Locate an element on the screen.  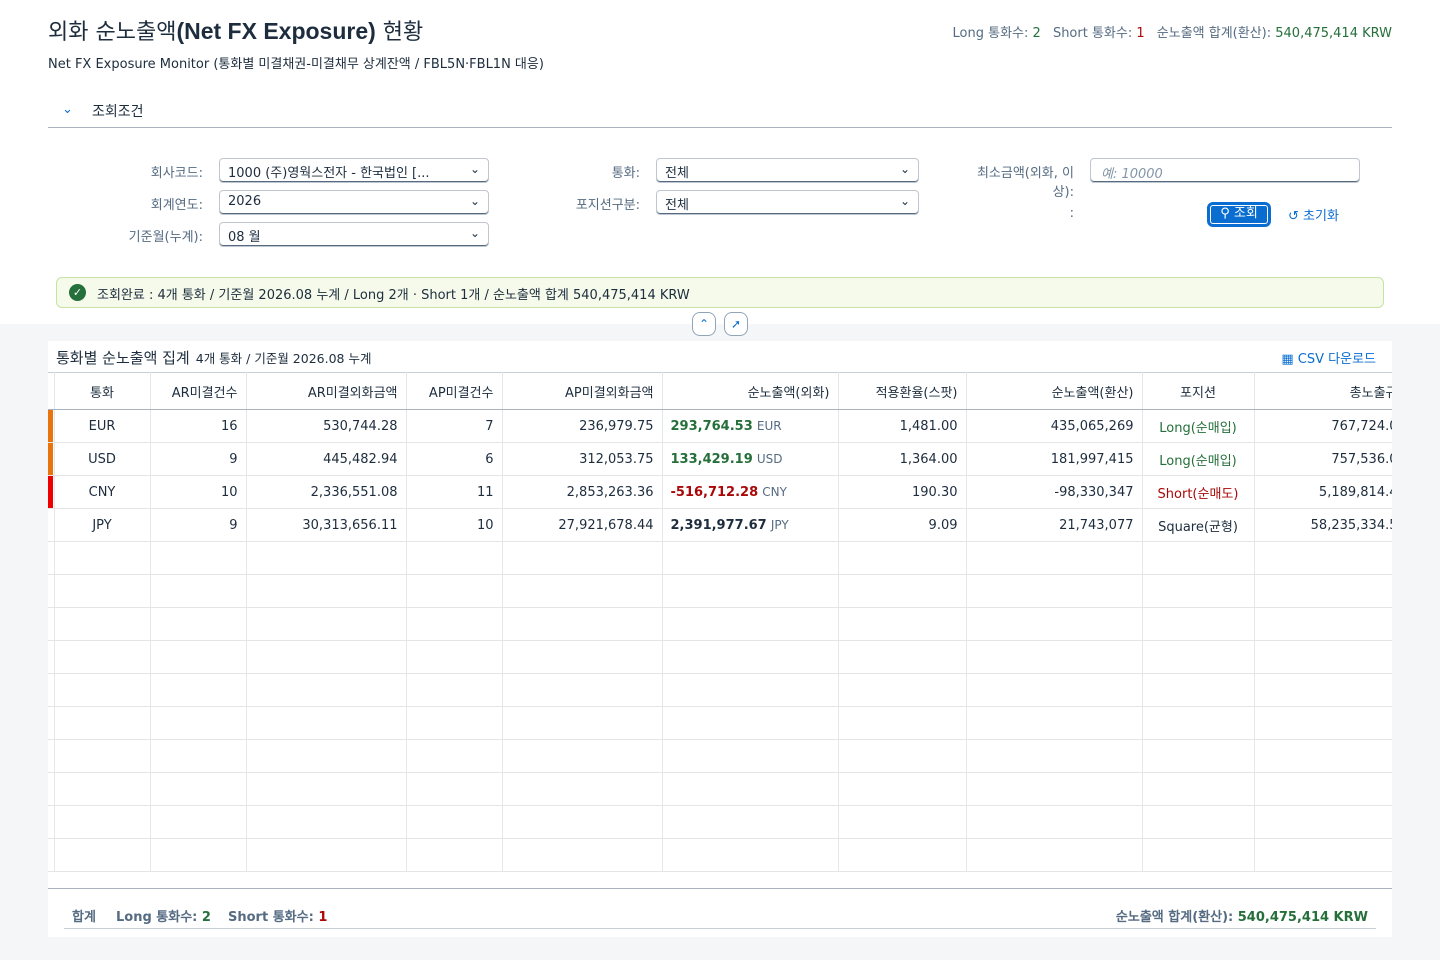
position-label: 포지션구분: is located at coordinates (607, 205).